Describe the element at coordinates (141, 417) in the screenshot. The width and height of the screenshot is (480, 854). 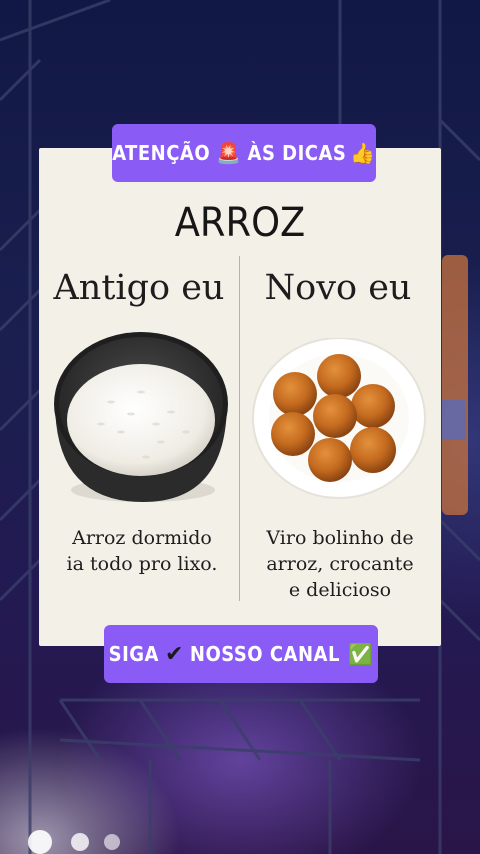
I see `rice-pot-image` at that location.